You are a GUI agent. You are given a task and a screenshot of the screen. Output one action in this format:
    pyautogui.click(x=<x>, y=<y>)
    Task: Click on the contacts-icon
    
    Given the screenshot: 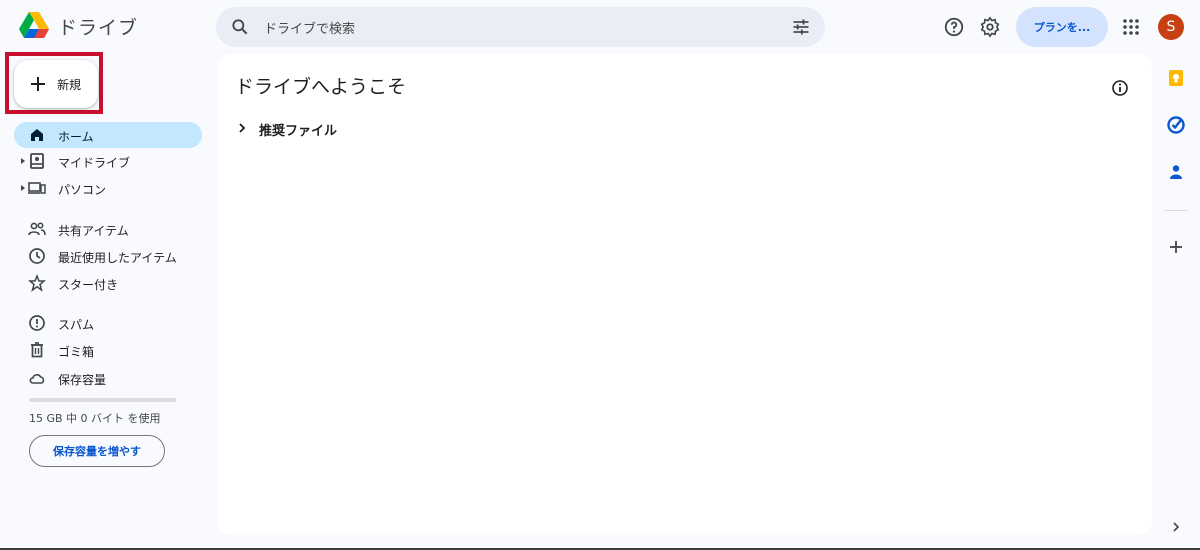 What is the action you would take?
    pyautogui.click(x=1176, y=172)
    